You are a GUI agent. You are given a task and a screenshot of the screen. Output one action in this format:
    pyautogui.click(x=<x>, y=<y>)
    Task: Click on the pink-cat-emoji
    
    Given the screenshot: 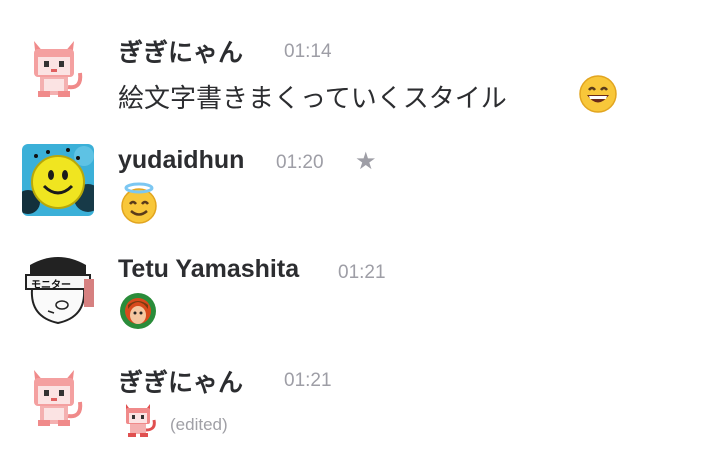 What is the action you would take?
    pyautogui.click(x=140, y=420)
    